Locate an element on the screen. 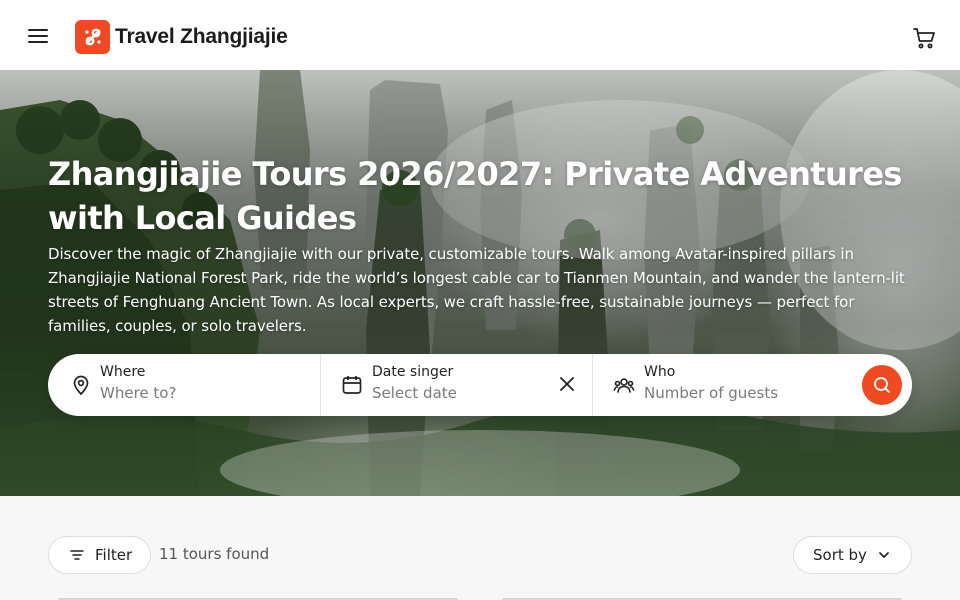 The height and width of the screenshot is (600, 960). sort-button: Sort by is located at coordinates (852, 555).